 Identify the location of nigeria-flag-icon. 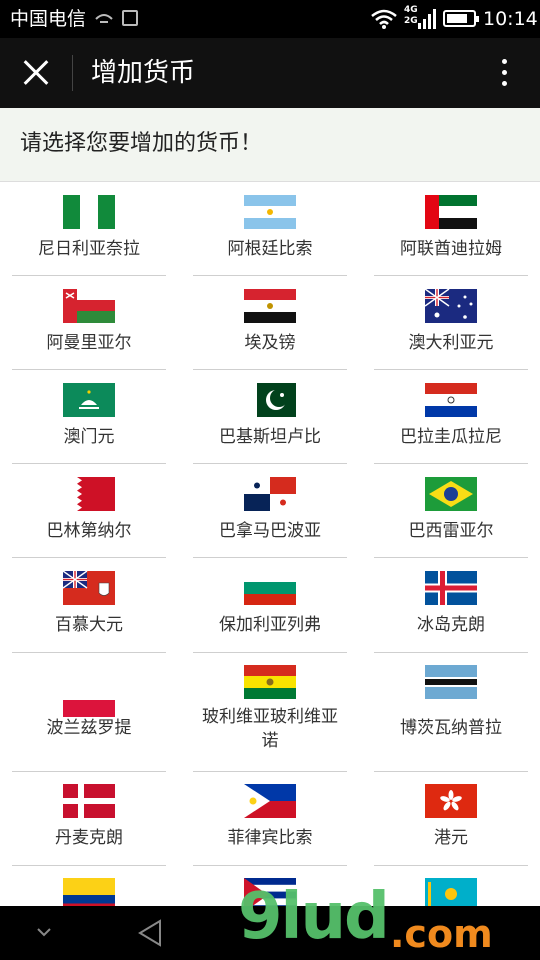
(89, 212).